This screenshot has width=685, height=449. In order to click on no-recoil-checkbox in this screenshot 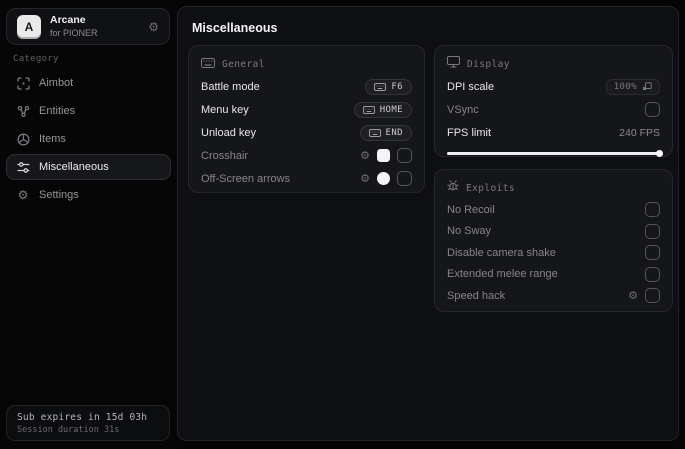, I will do `click(652, 210)`.